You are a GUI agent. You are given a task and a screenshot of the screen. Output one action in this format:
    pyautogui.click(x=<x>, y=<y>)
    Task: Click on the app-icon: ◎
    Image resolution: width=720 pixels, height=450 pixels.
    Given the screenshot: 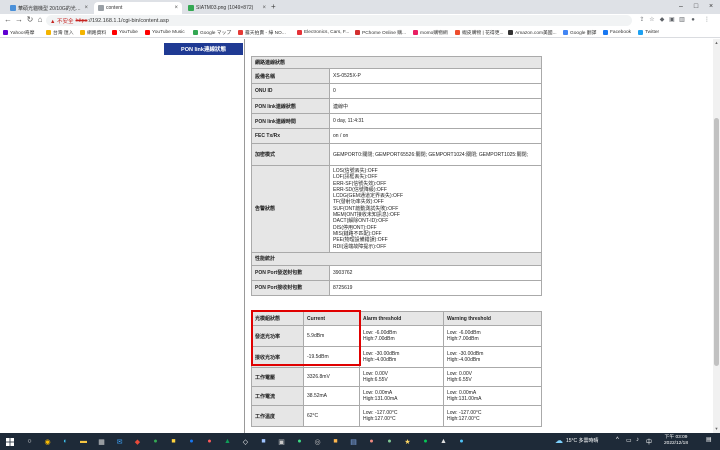 What is the action you would take?
    pyautogui.click(x=317, y=441)
    